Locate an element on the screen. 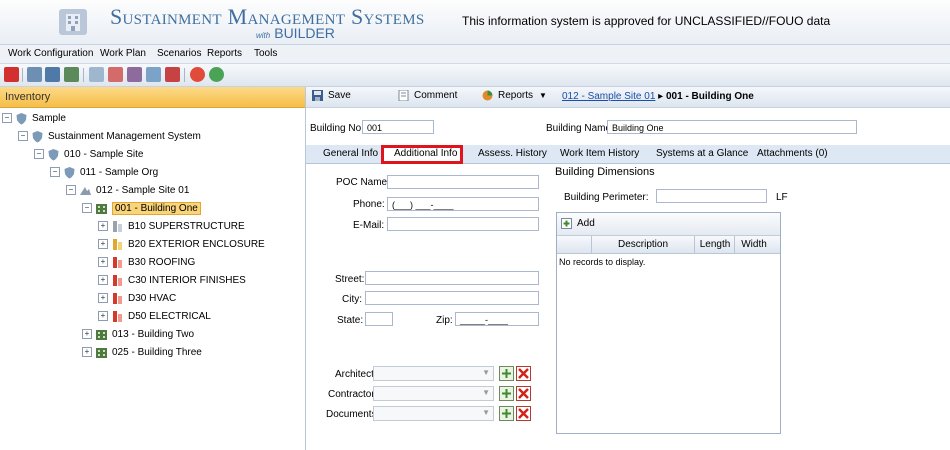  app-subtitle-with: with is located at coordinates (263, 35).